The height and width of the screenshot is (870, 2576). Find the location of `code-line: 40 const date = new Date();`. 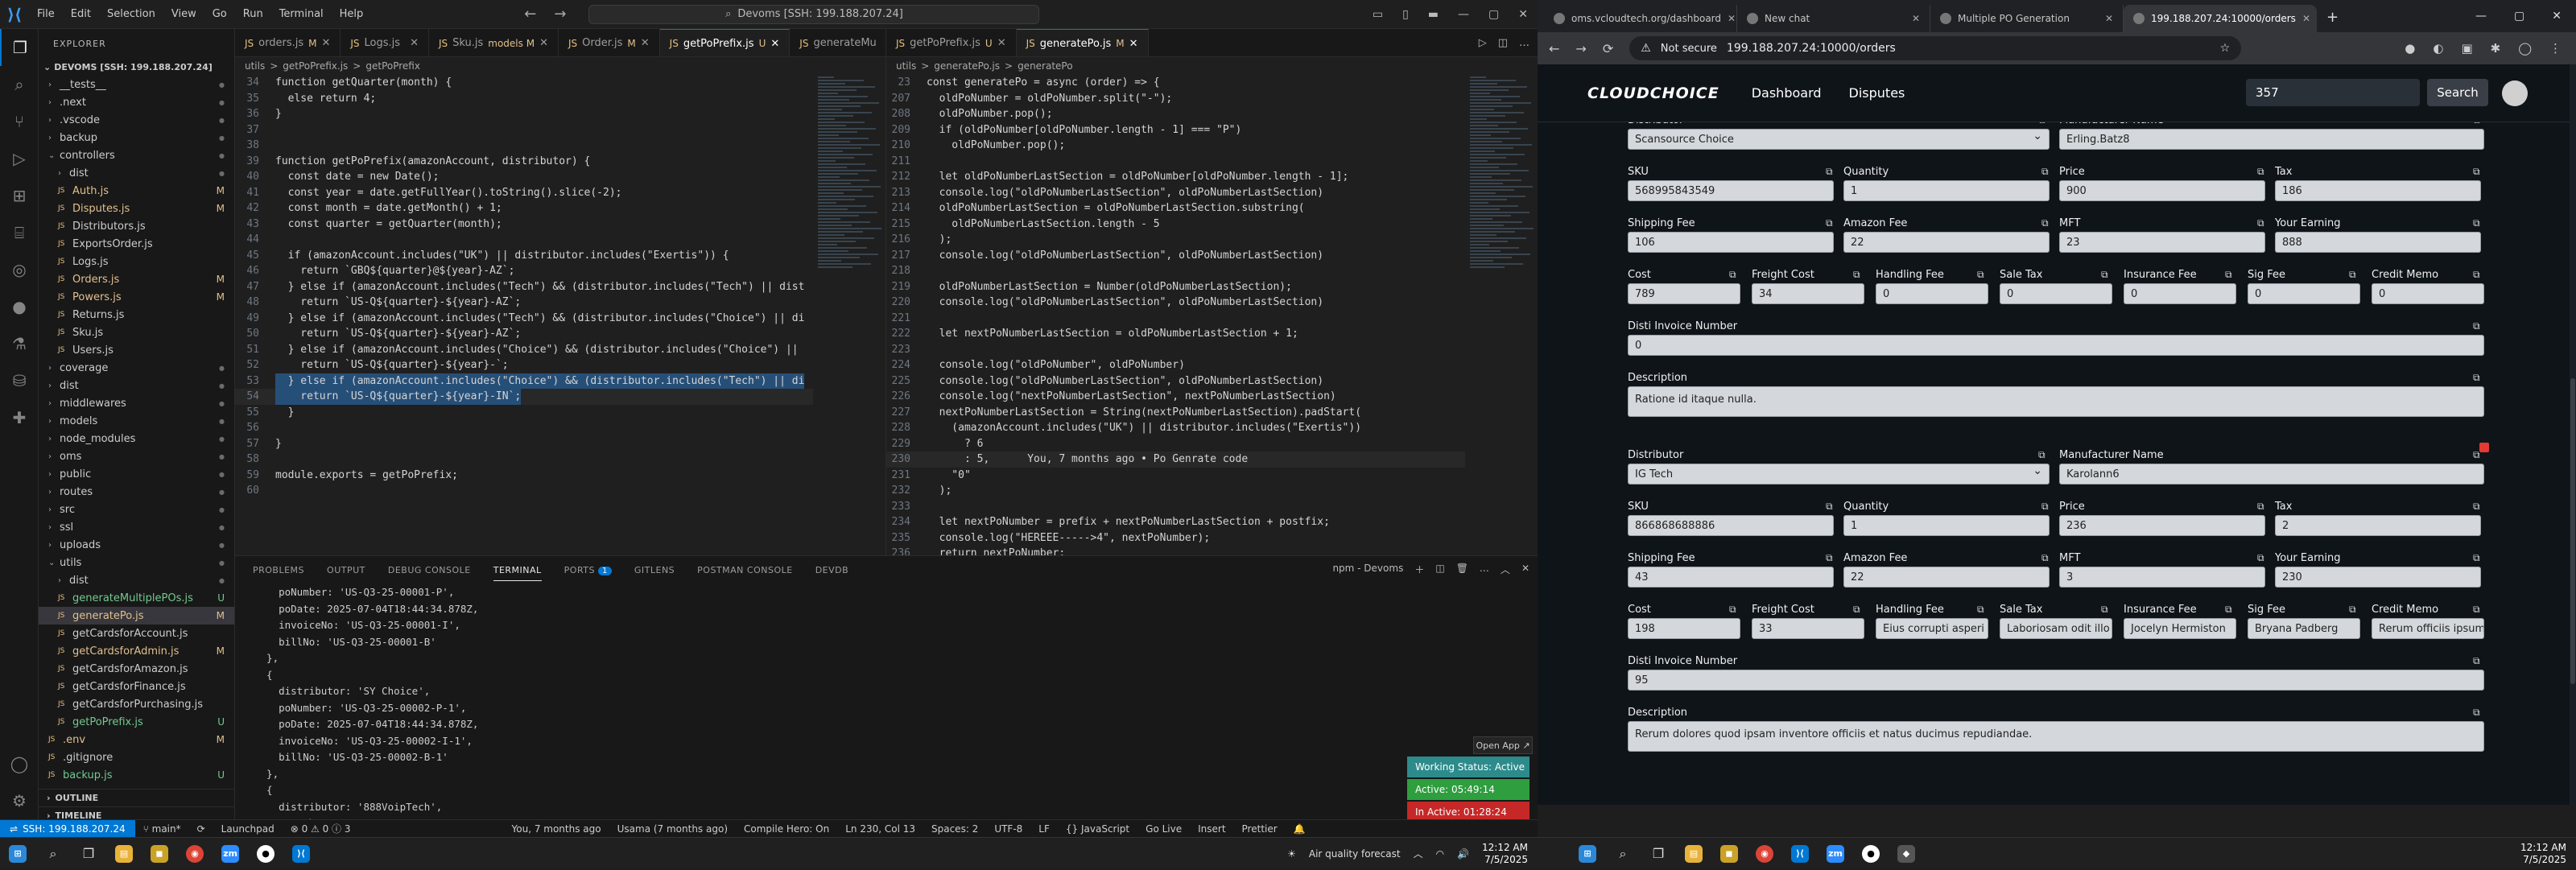

code-line: 40 const date = new Date(); is located at coordinates (560, 177).